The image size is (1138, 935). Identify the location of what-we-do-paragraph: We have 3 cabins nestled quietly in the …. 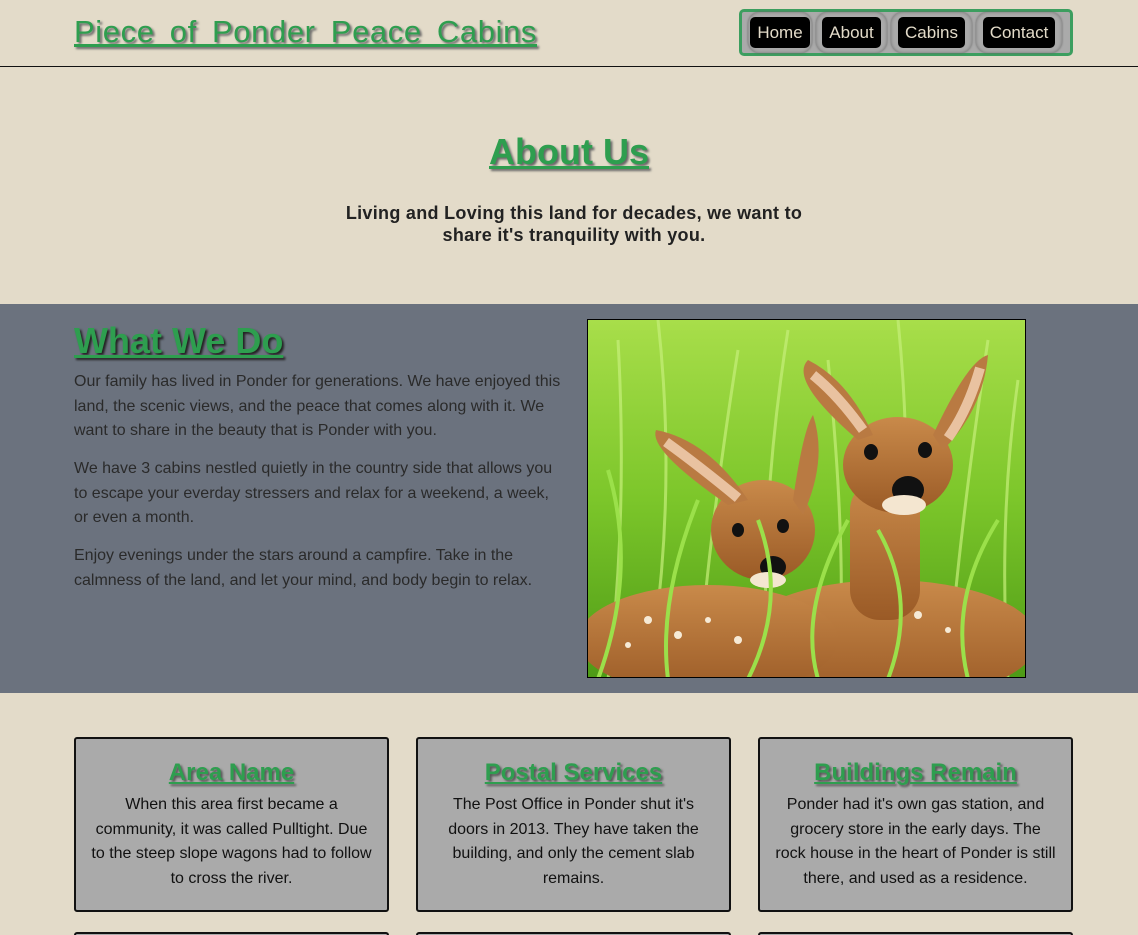
(313, 493).